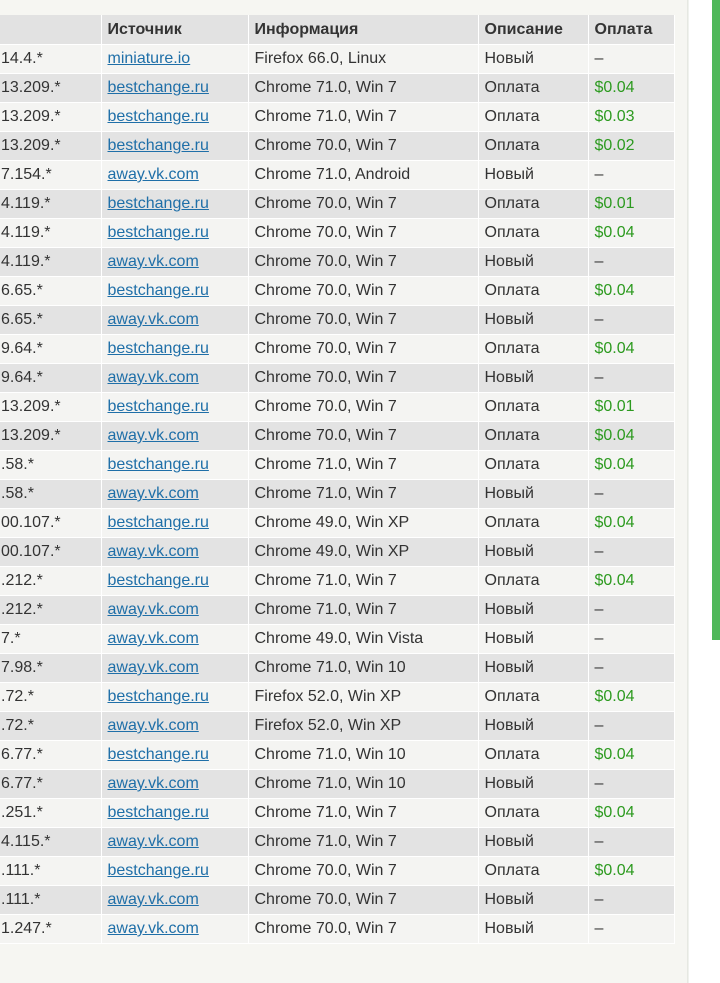 The height and width of the screenshot is (983, 720). What do you see at coordinates (716, 320) in the screenshot?
I see `accent-scrollbar` at bounding box center [716, 320].